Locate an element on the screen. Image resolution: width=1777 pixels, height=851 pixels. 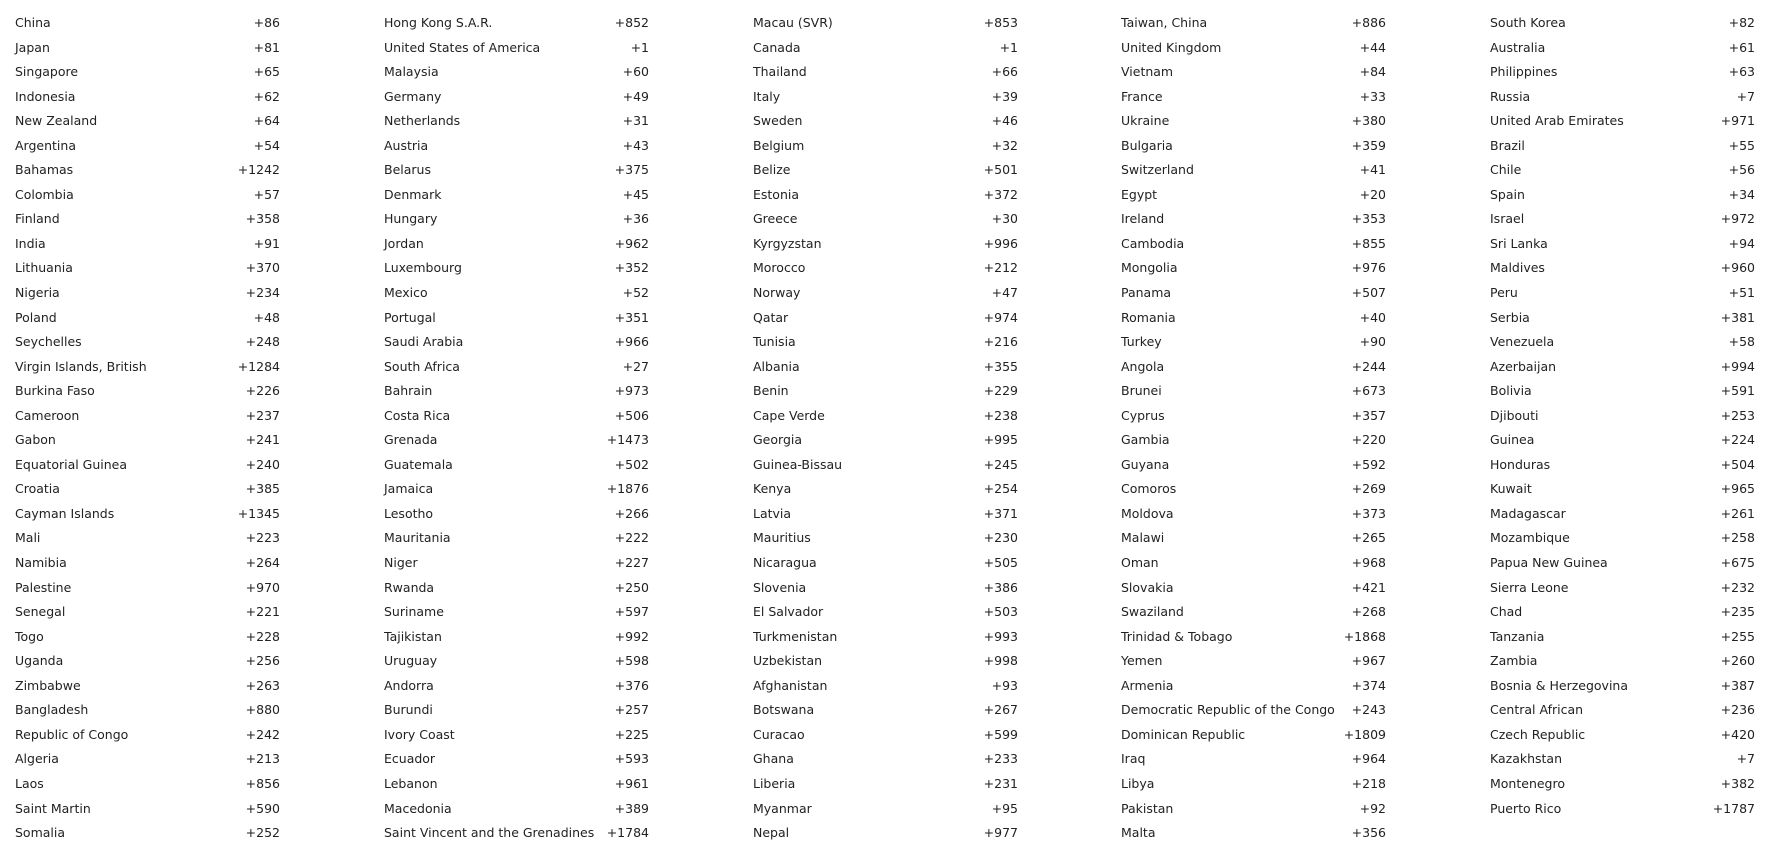
country-code-option: Cayman Islands +1345 is located at coordinates (147, 514).